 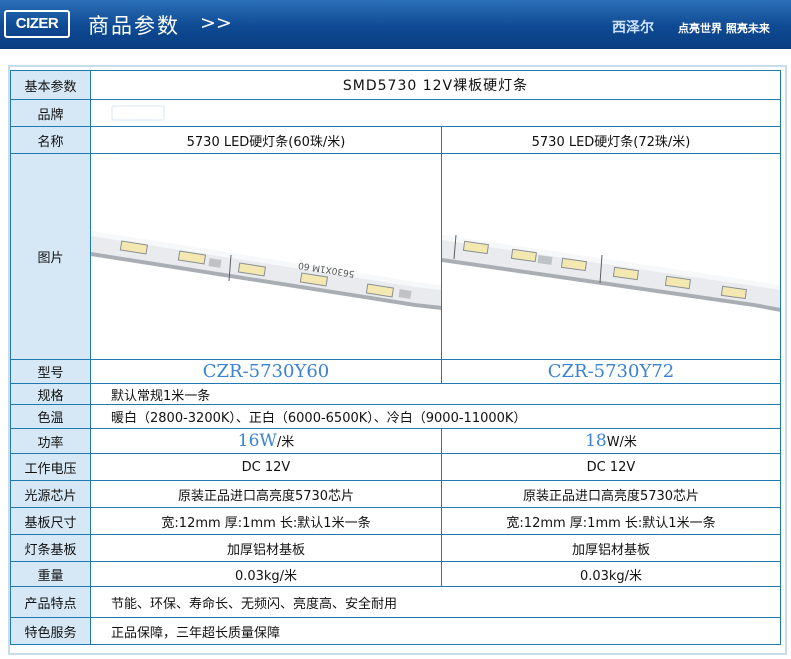 I want to click on row-label: 光源芯片, so click(x=50, y=494).